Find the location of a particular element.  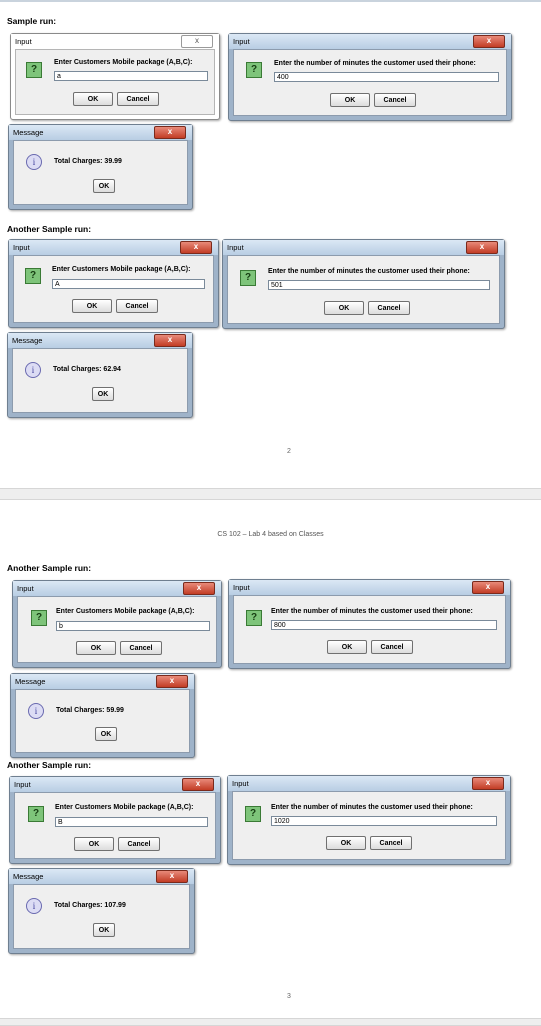

minutes-input: 501 is located at coordinates (379, 285).